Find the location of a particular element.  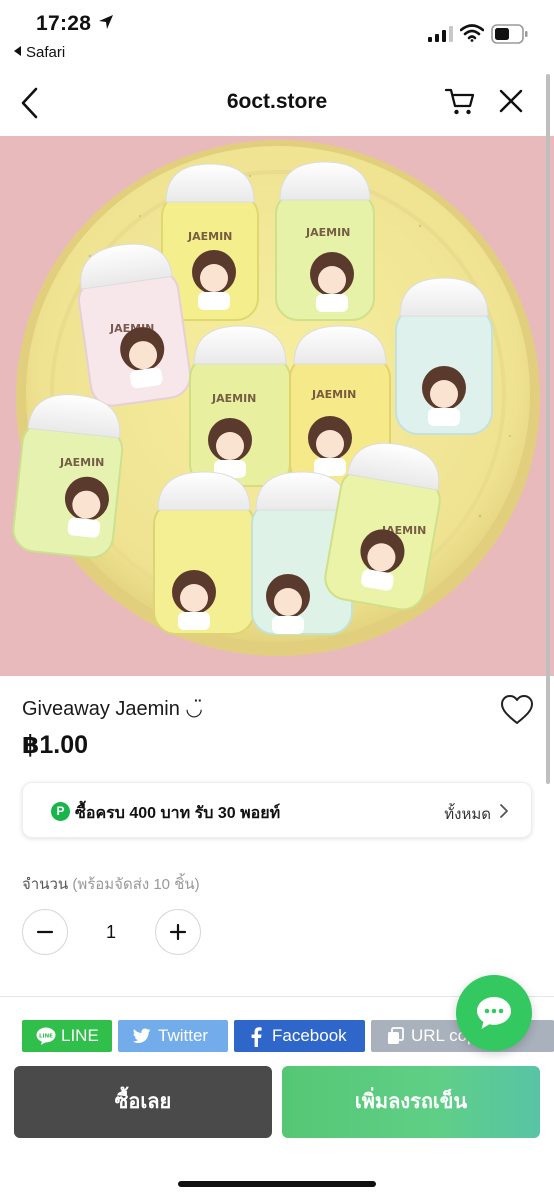

share-twitter-button: Twitter is located at coordinates (173, 1036).